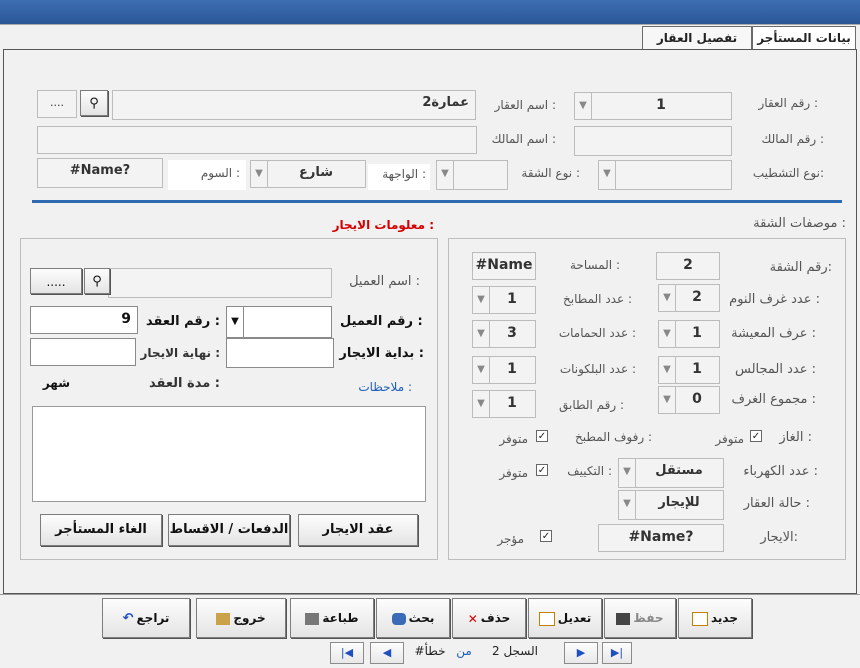 The width and height of the screenshot is (860, 668). What do you see at coordinates (667, 400) in the screenshot?
I see `total-rooms-dropdown: ▼` at bounding box center [667, 400].